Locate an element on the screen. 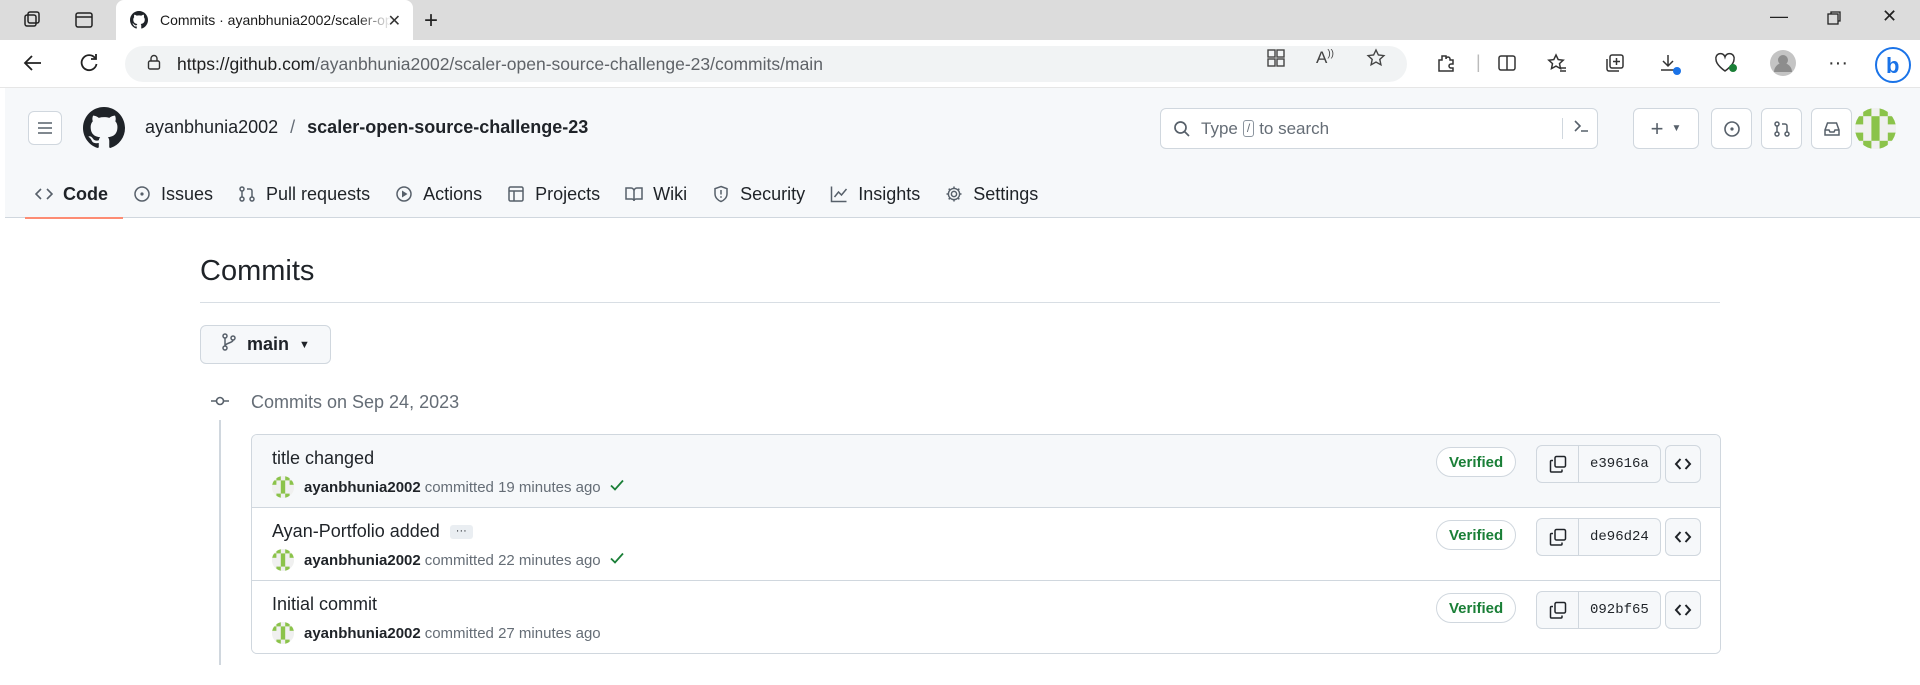  favorite-star-icon is located at coordinates (1376, 60).